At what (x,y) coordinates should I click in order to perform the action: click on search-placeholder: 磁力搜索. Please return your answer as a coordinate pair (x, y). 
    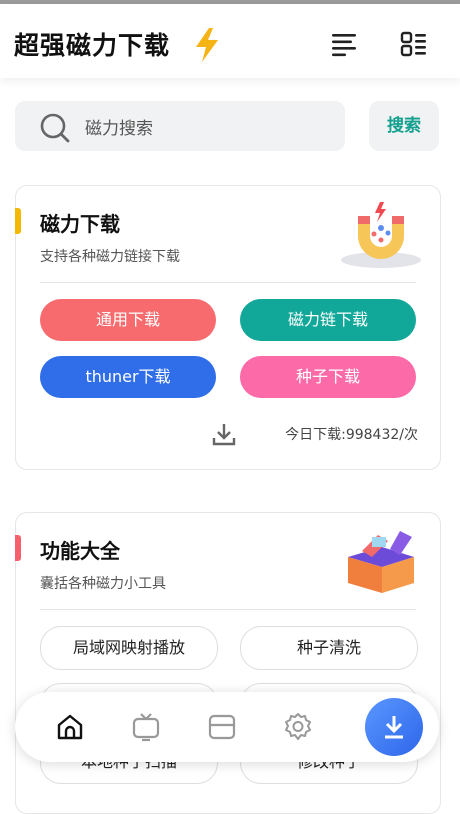
    Looking at the image, I should click on (119, 129).